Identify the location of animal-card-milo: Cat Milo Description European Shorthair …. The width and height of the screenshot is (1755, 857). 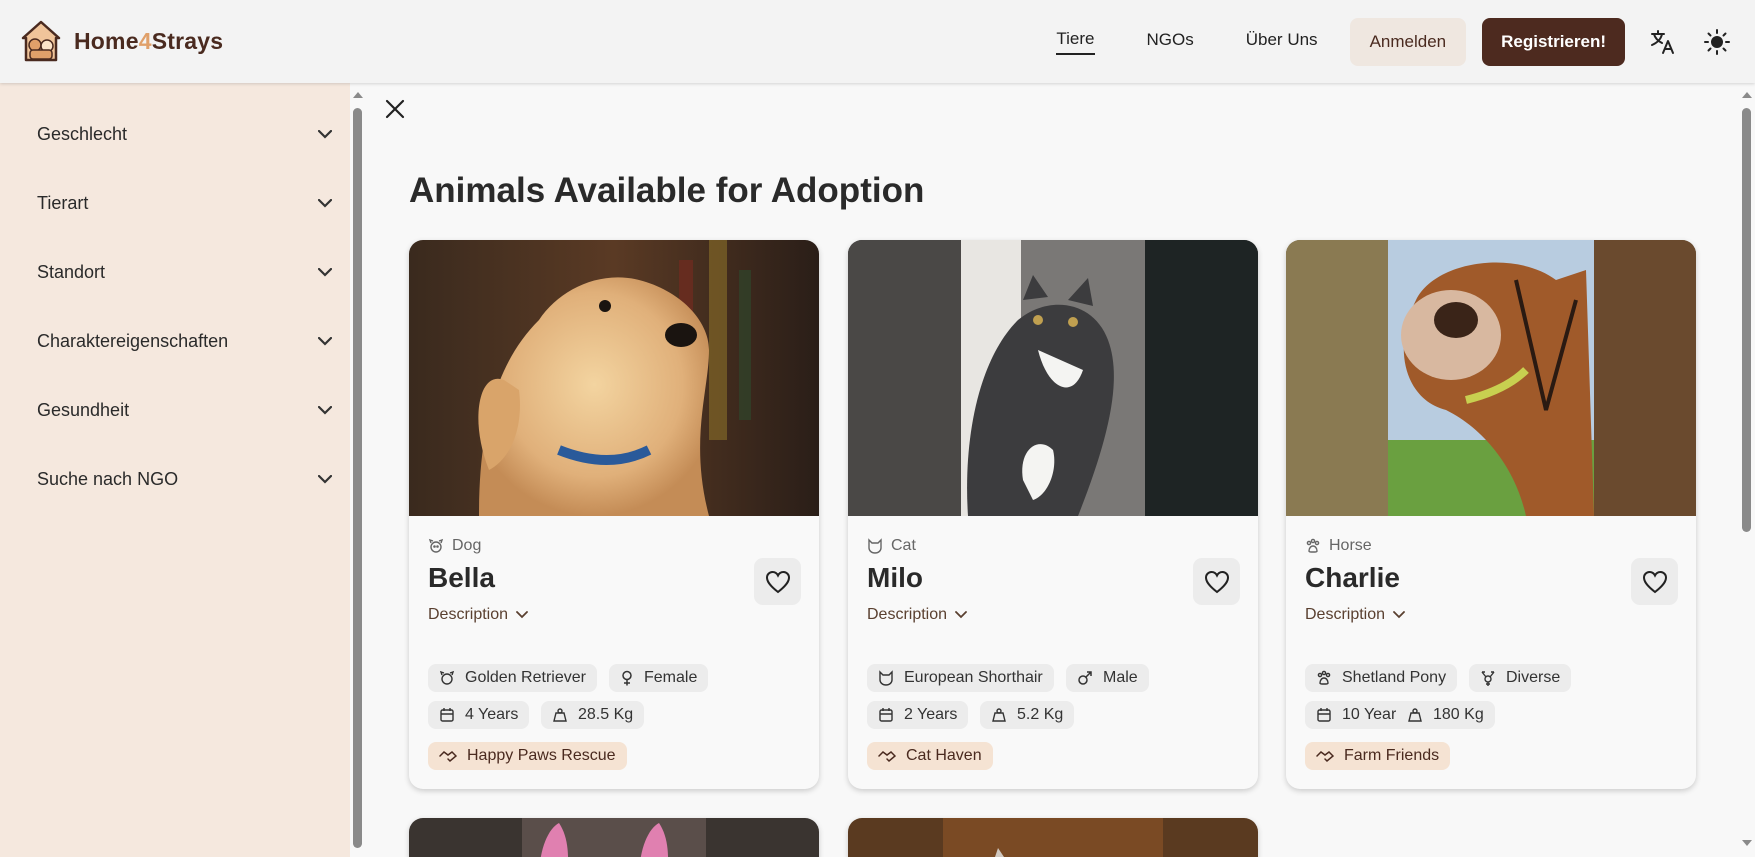
(1053, 514).